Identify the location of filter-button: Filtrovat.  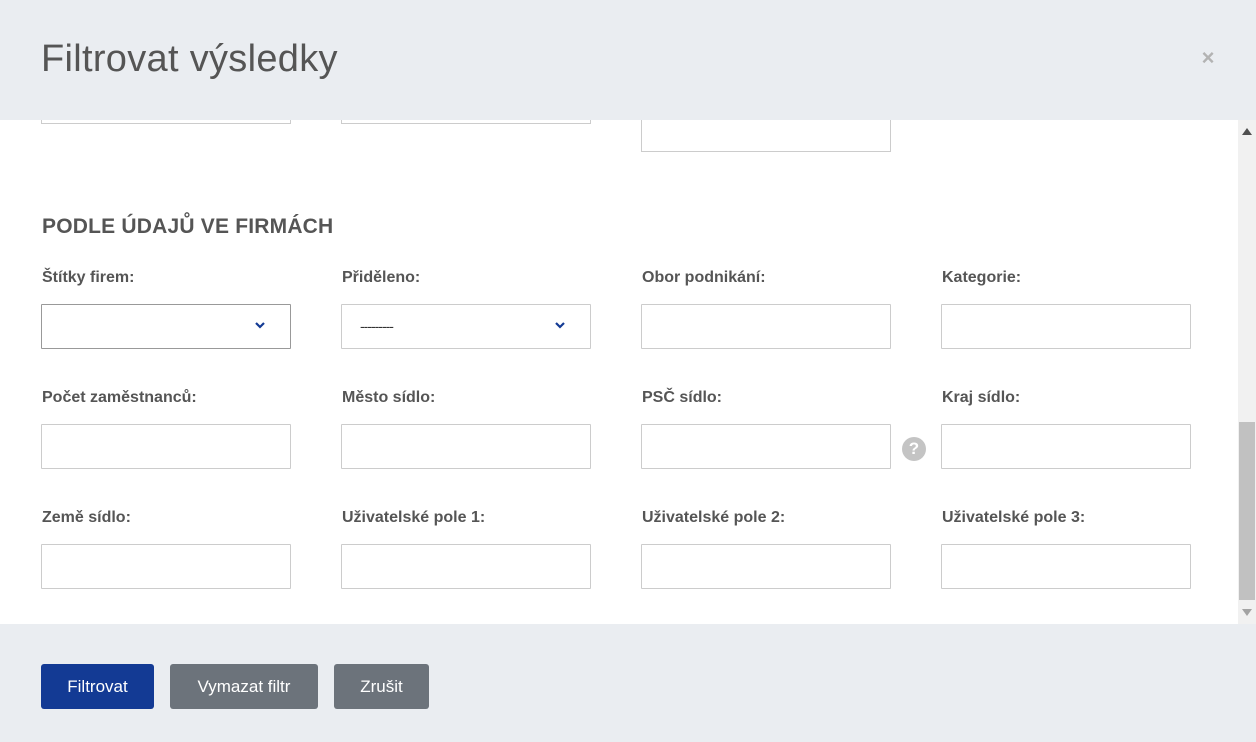
(97, 686).